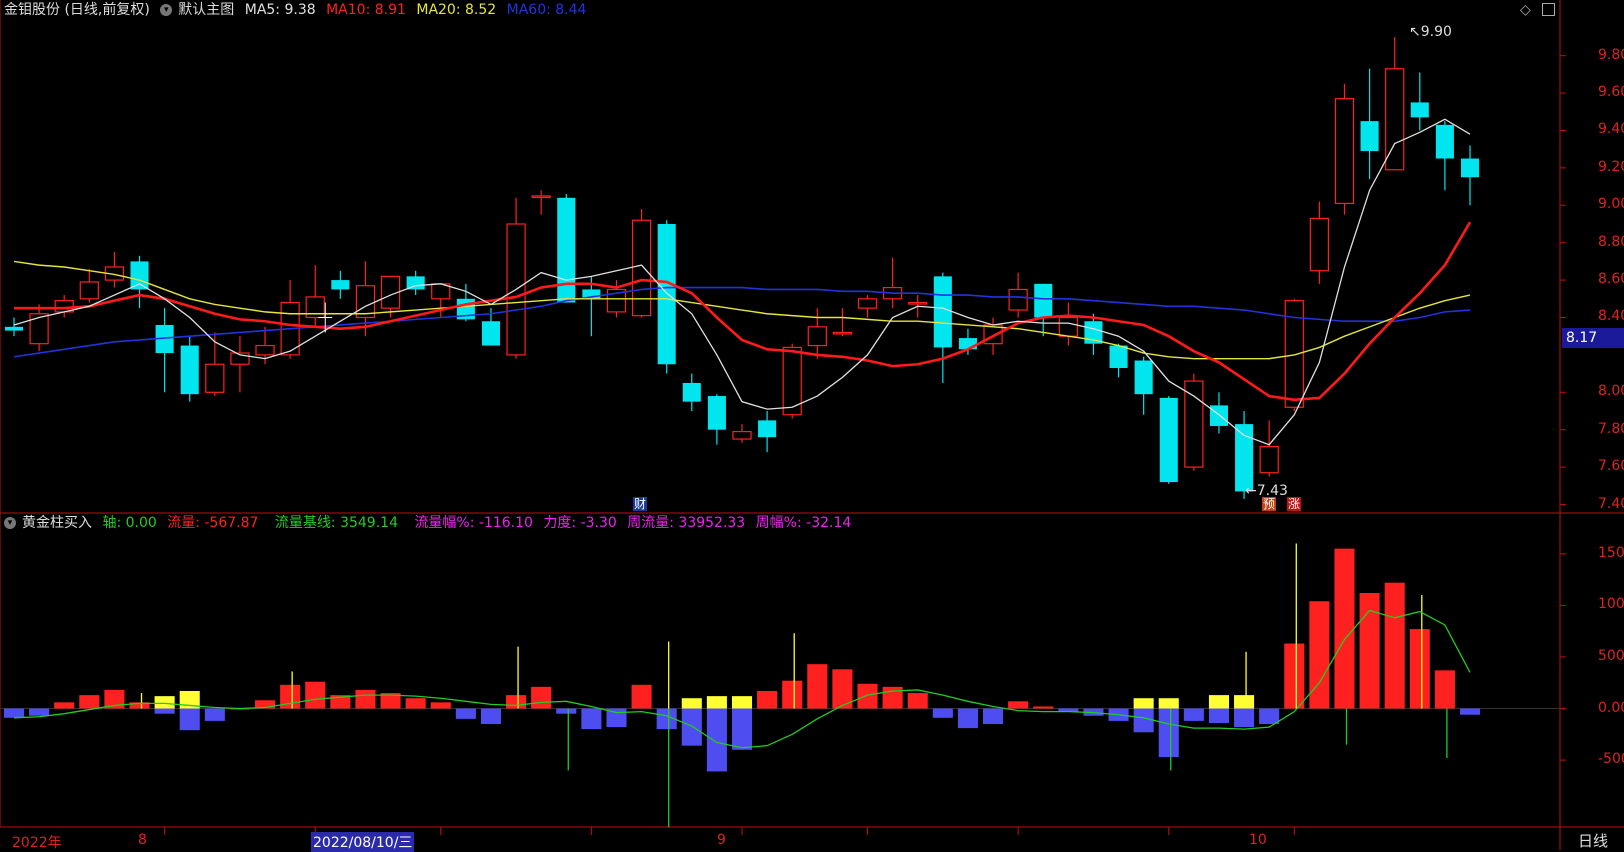 Image resolution: width=1624 pixels, height=852 pixels. What do you see at coordinates (1611, 279) in the screenshot?
I see `price-tick-label: 8.60` at bounding box center [1611, 279].